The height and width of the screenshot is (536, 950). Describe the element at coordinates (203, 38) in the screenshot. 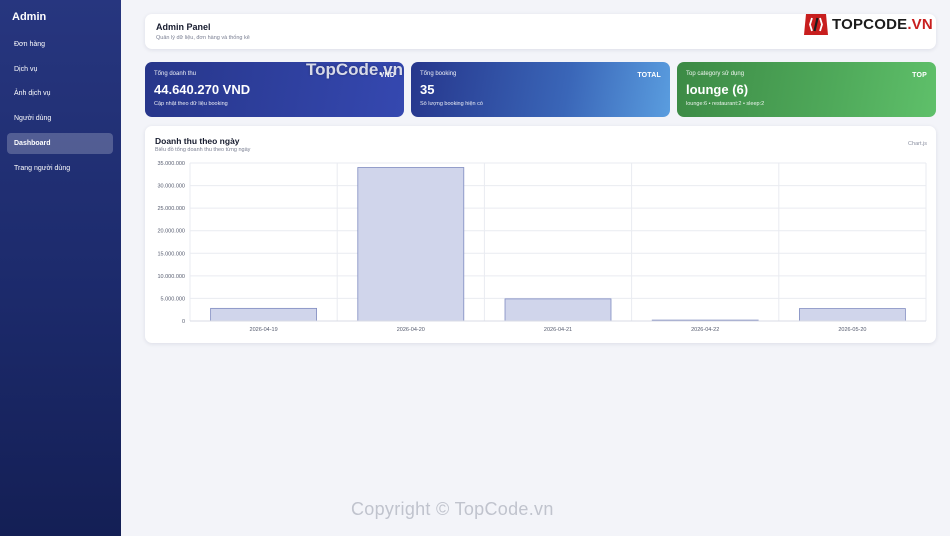

I see `page-subtitle: Quản lý dữ liệu, đơn hàng và thống kê` at that location.